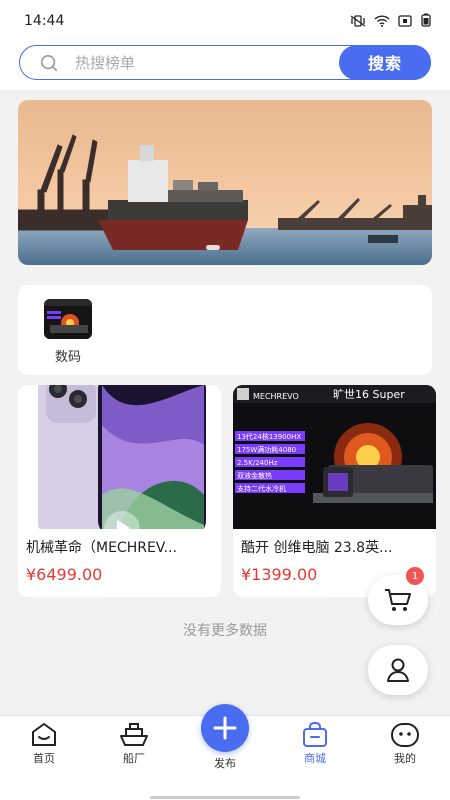  Describe the element at coordinates (134, 734) in the screenshot. I see `ship-icon` at that location.